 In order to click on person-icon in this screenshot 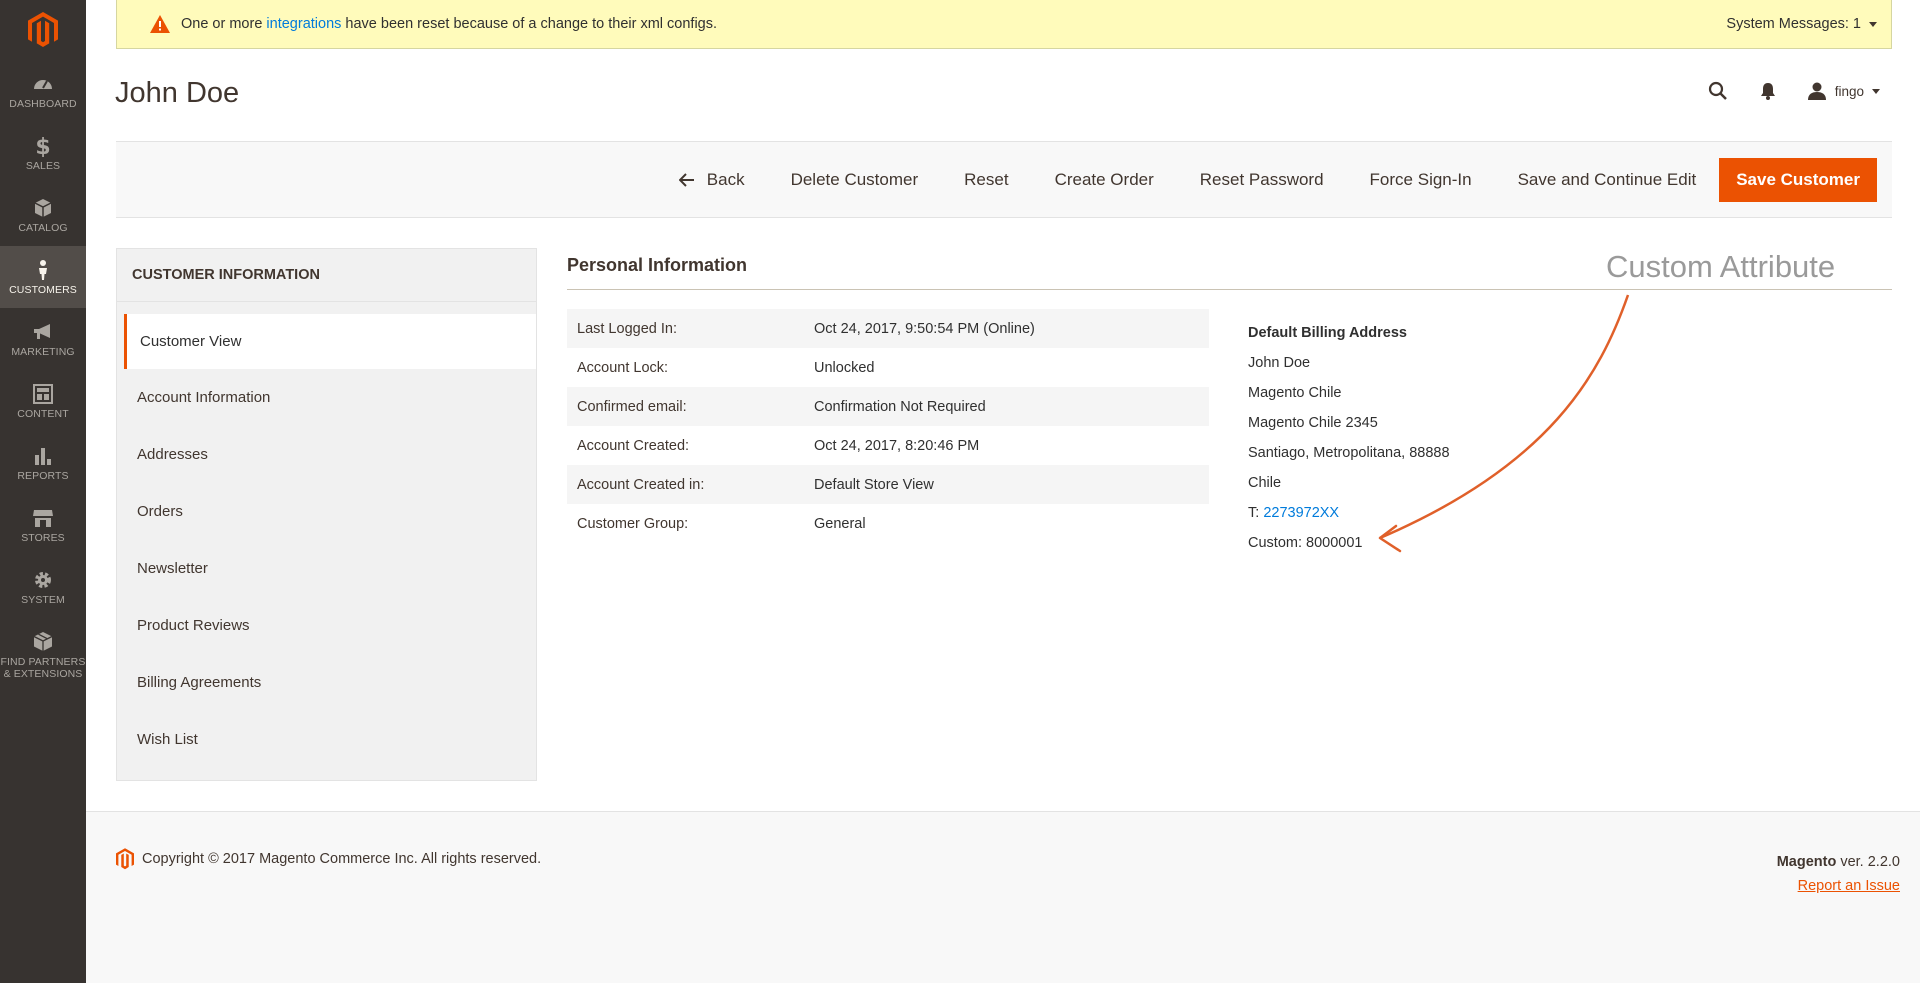, I will do `click(43, 269)`.